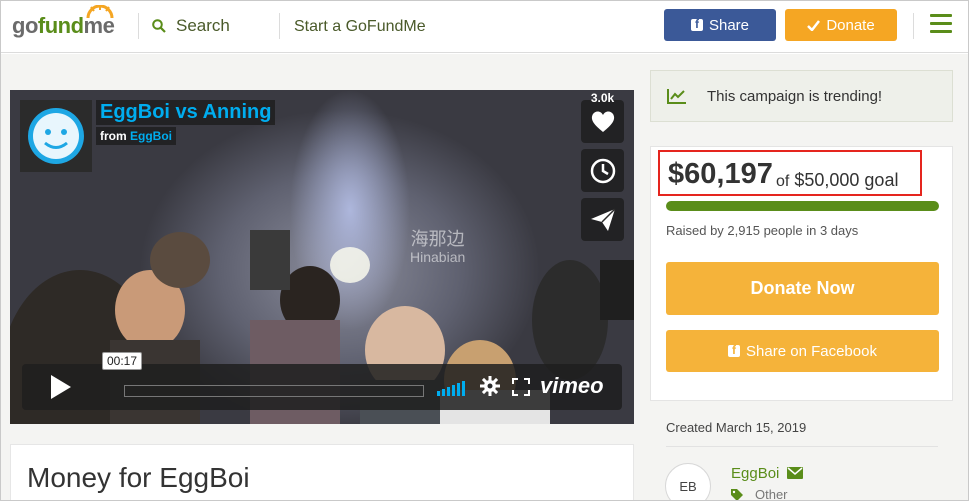 The height and width of the screenshot is (501, 969). I want to click on trending-banner: This campaign is trending!, so click(801, 96).